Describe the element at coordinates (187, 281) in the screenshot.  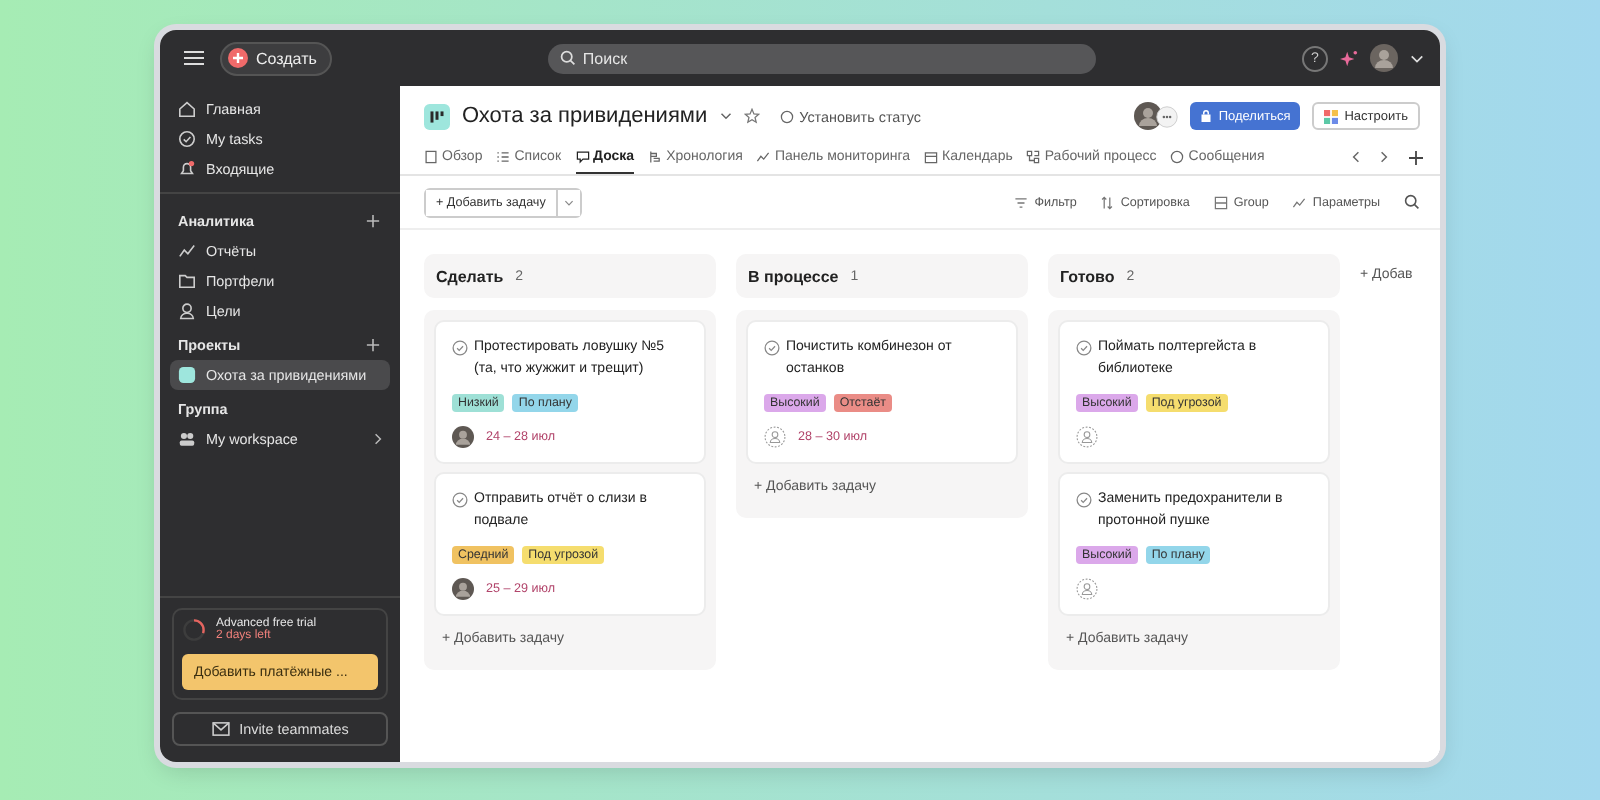
I see `folder-icon` at that location.